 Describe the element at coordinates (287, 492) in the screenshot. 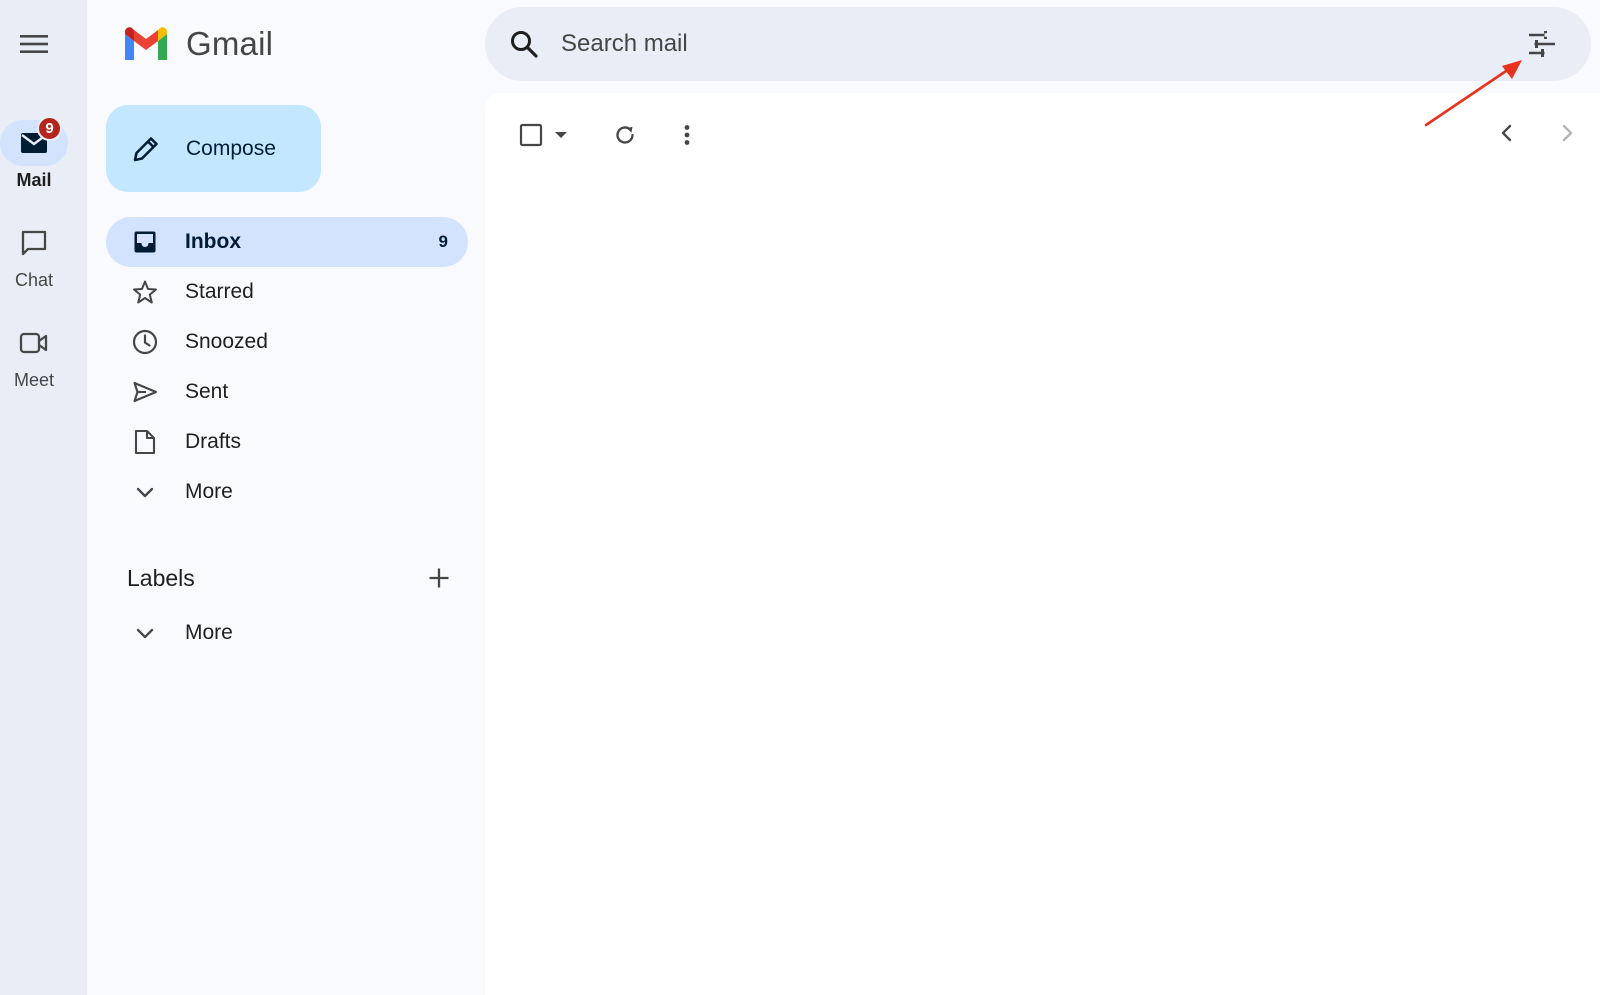

I see `nav-item-more: More` at that location.